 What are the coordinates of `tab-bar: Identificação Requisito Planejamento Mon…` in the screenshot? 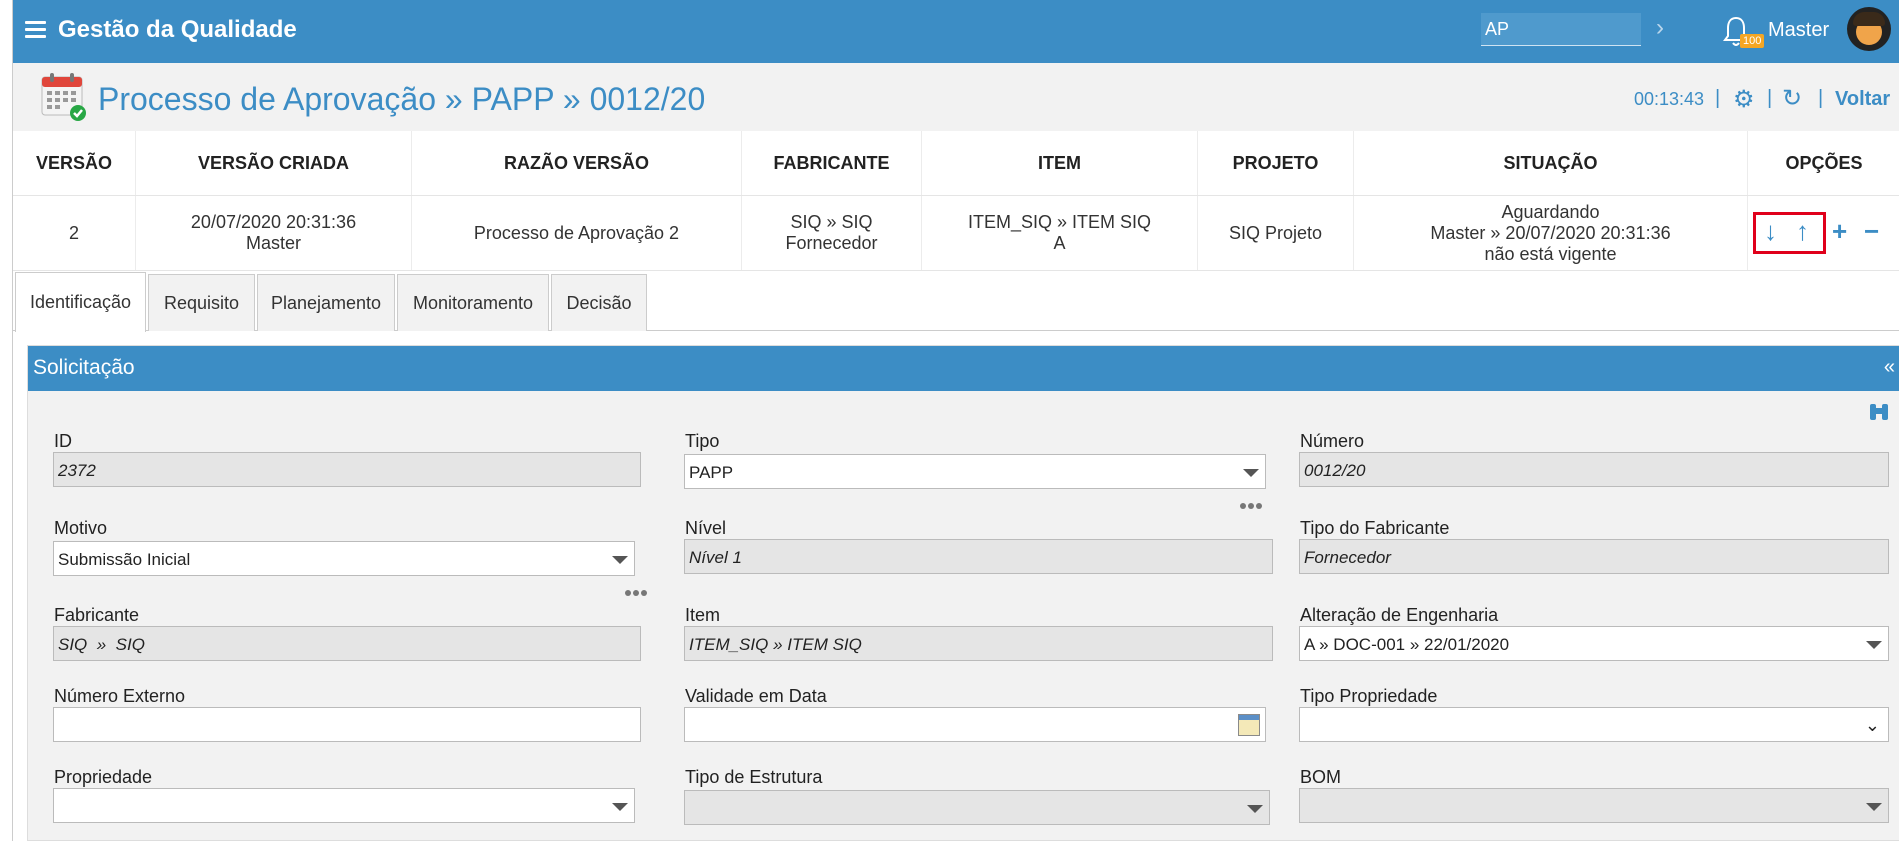 It's located at (956, 302).